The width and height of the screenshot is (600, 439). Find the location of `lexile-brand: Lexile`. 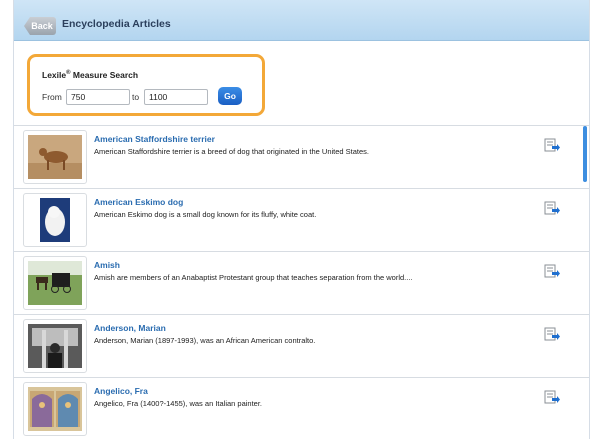

lexile-brand: Lexile is located at coordinates (54, 75).